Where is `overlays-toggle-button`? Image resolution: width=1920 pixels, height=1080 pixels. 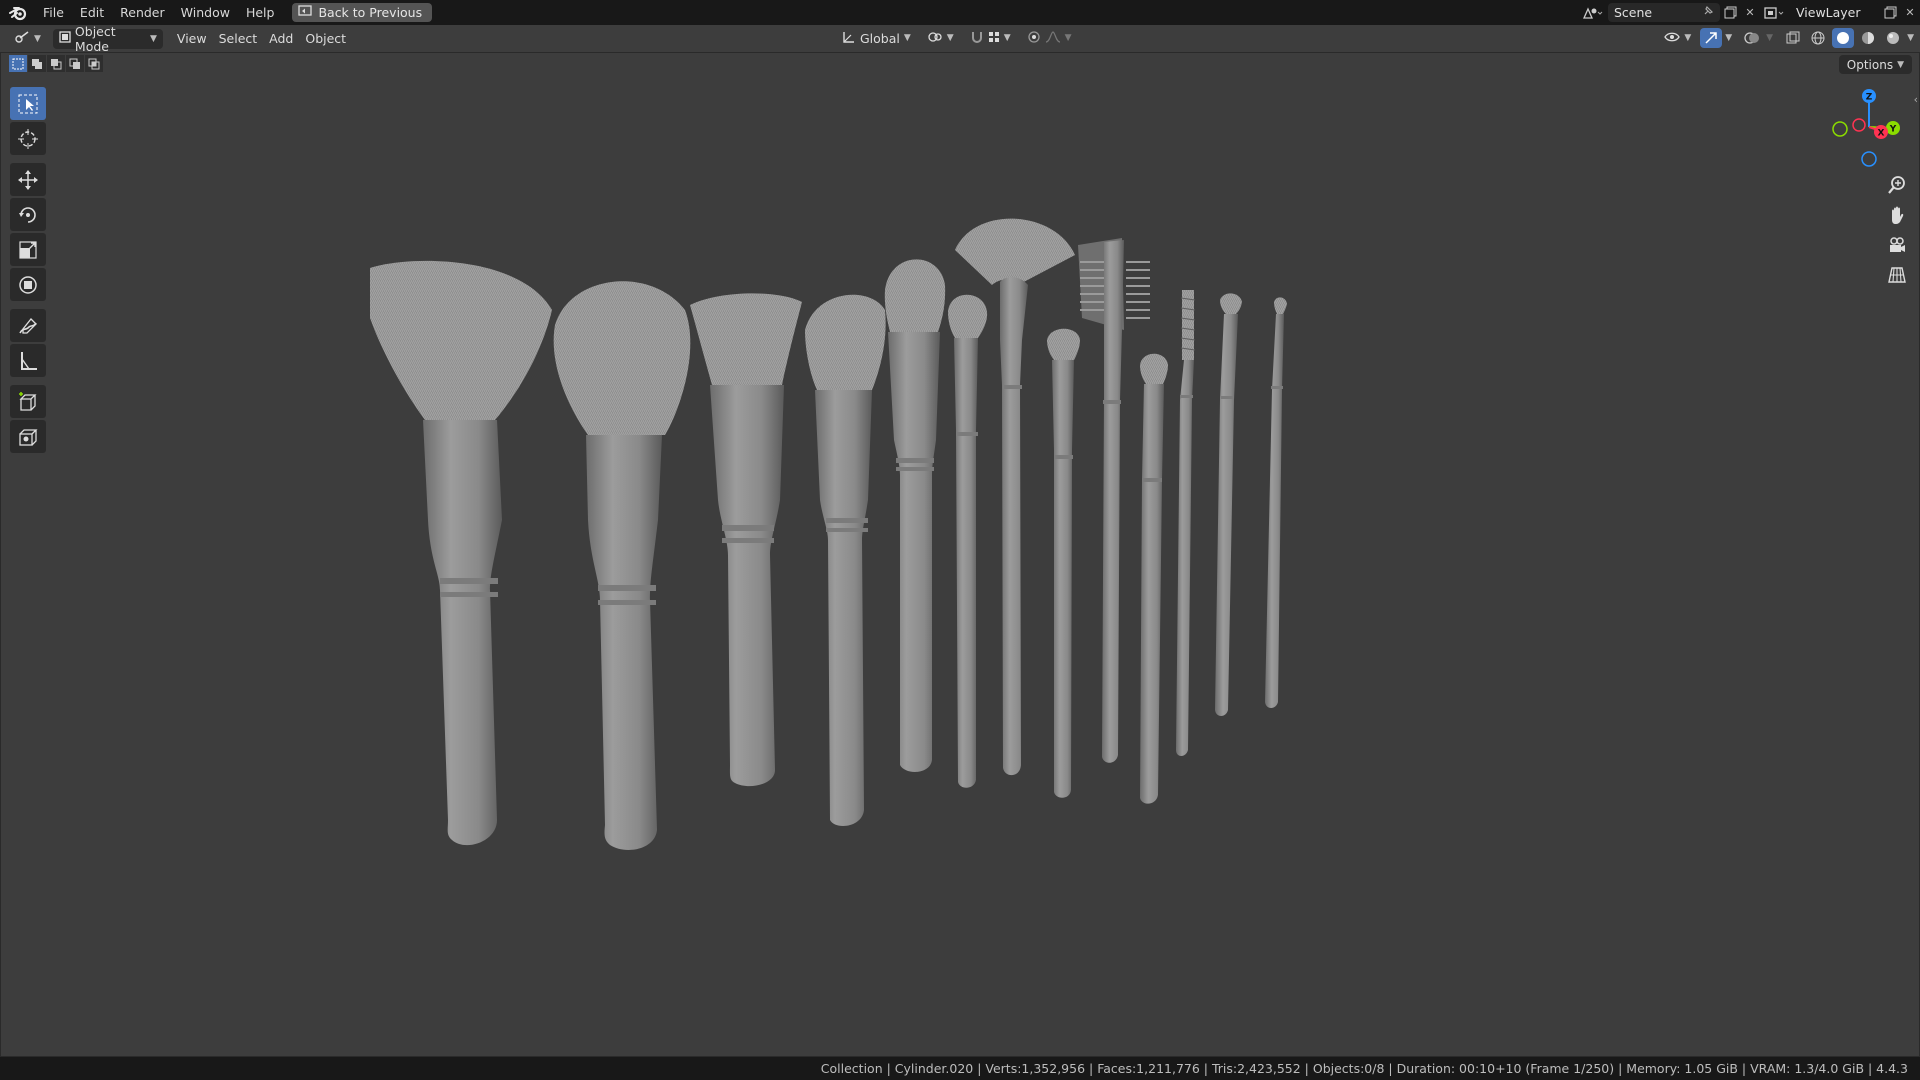
overlays-toggle-button is located at coordinates (1752, 38).